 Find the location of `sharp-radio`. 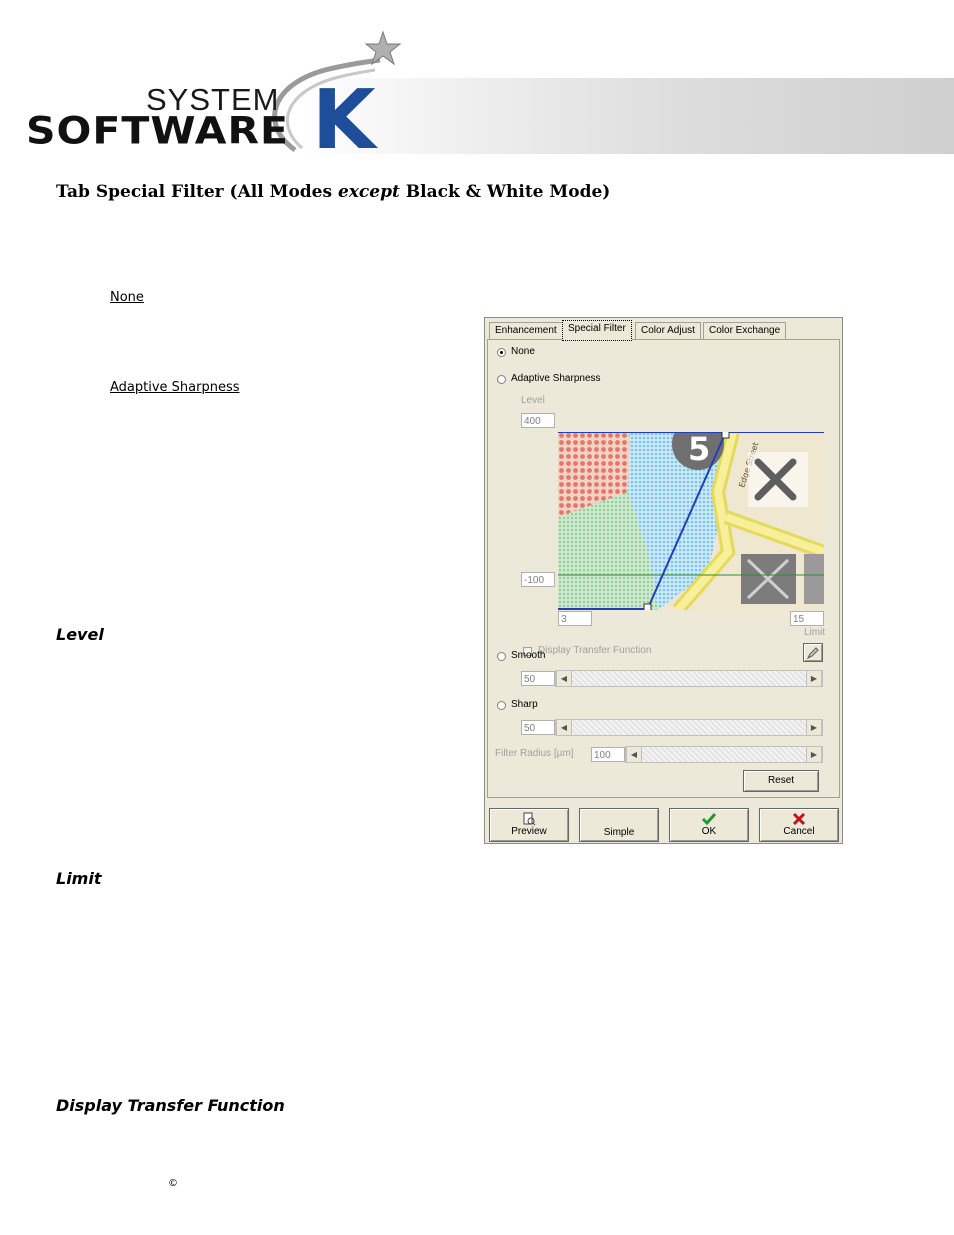

sharp-radio is located at coordinates (501, 705).